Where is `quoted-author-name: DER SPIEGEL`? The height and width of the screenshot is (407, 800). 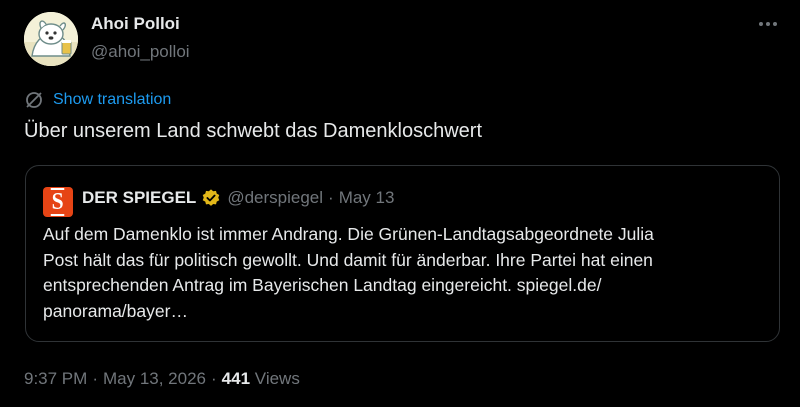
quoted-author-name: DER SPIEGEL is located at coordinates (139, 198).